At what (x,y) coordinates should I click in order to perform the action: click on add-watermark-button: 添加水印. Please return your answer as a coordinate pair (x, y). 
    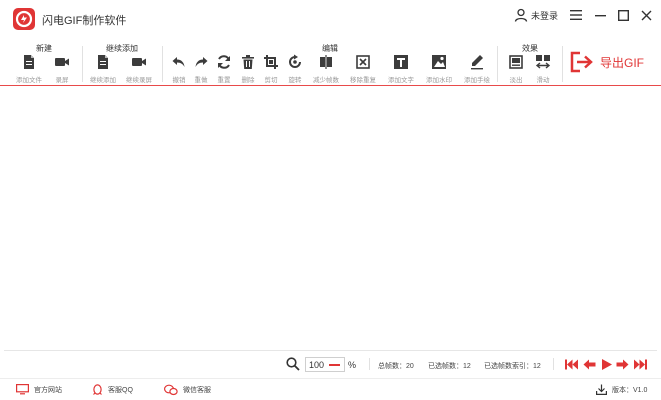
    Looking at the image, I should click on (439, 69).